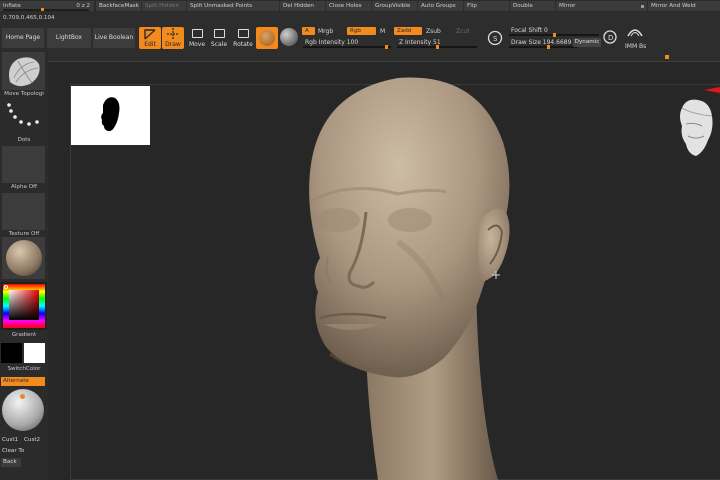 The width and height of the screenshot is (720, 480). Describe the element at coordinates (543, 47) in the screenshot. I see `draw-size-slider` at that location.